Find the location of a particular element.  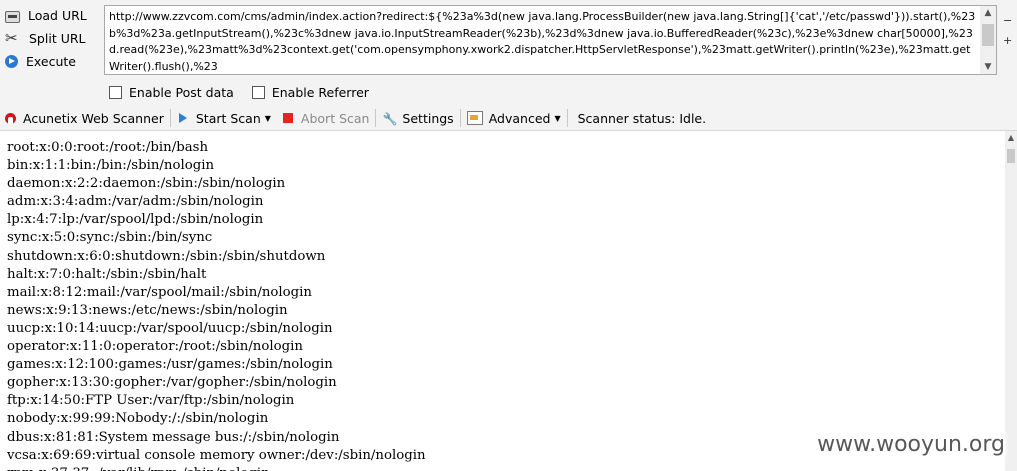

expand-plus-icon: + is located at coordinates (1009, 40).